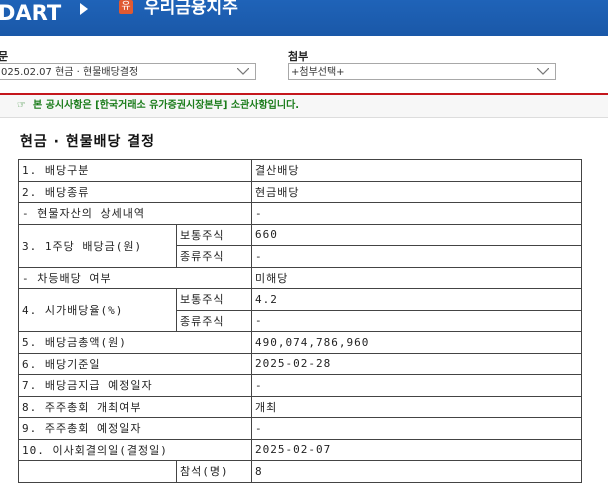  What do you see at coordinates (70, 72) in the screenshot?
I see `report-select-value: 025.02.07 현금 · 현물배당결정` at bounding box center [70, 72].